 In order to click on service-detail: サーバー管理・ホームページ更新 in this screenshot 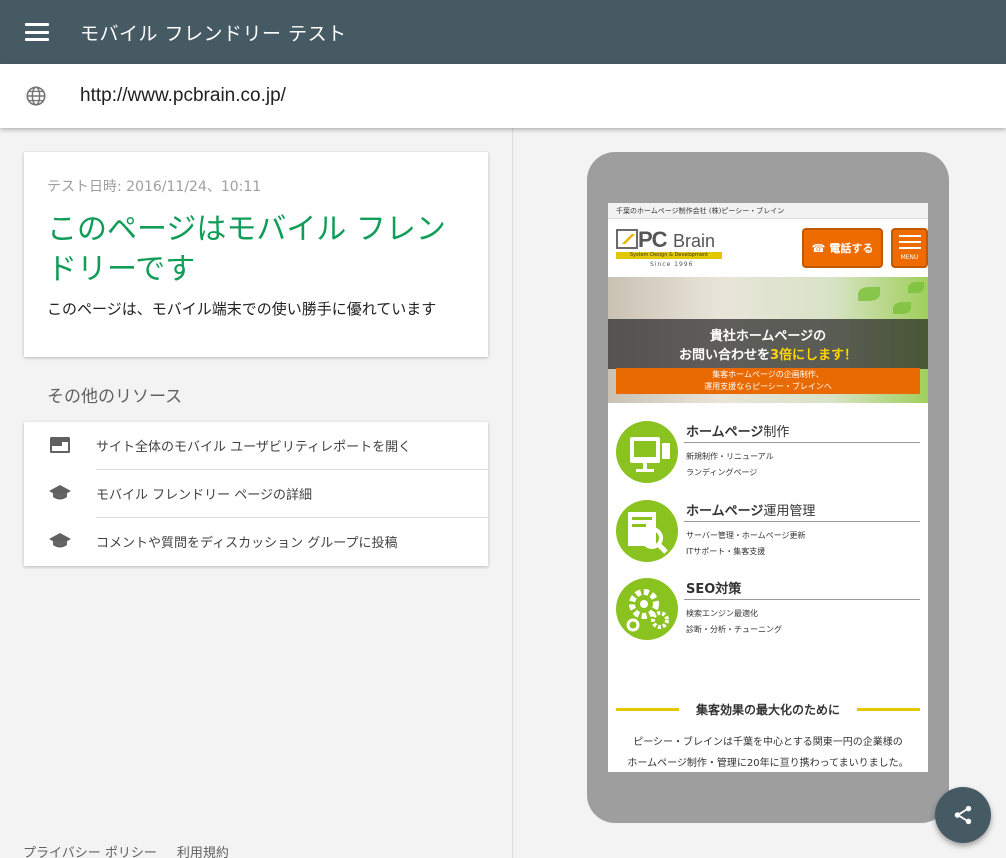, I will do `click(746, 535)`.